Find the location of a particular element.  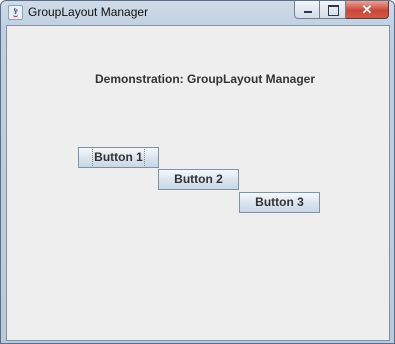

demo-heading: Demonstration: GroupLayout Manager is located at coordinates (204, 79).